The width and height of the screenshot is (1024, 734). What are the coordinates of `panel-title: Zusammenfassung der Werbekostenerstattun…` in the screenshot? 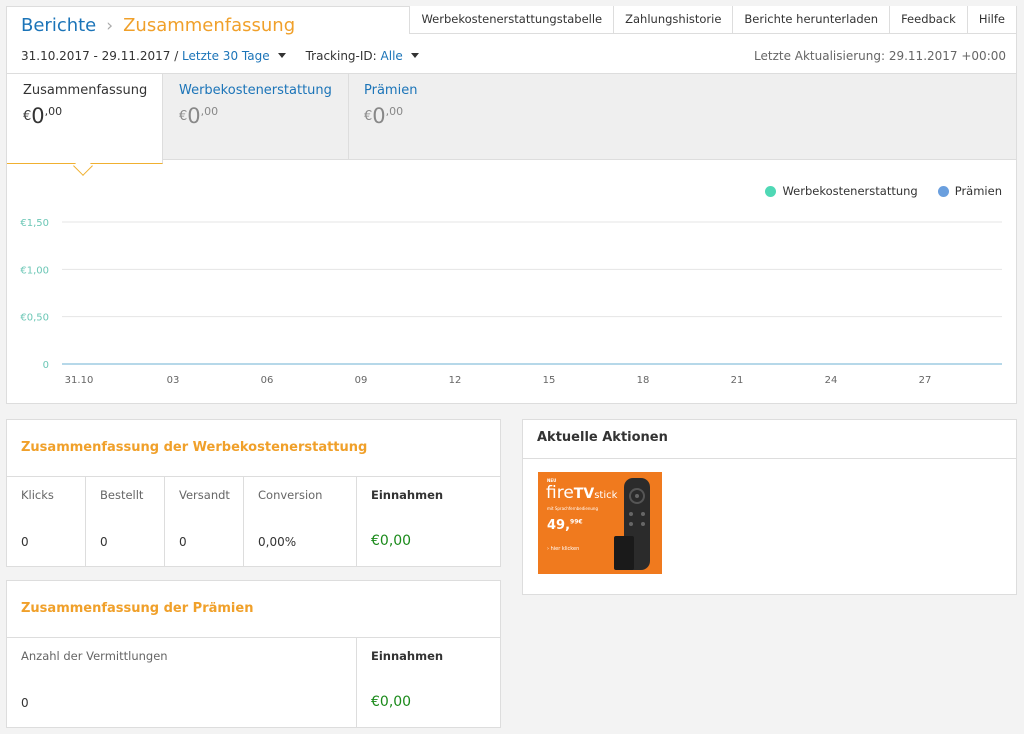 It's located at (253, 448).